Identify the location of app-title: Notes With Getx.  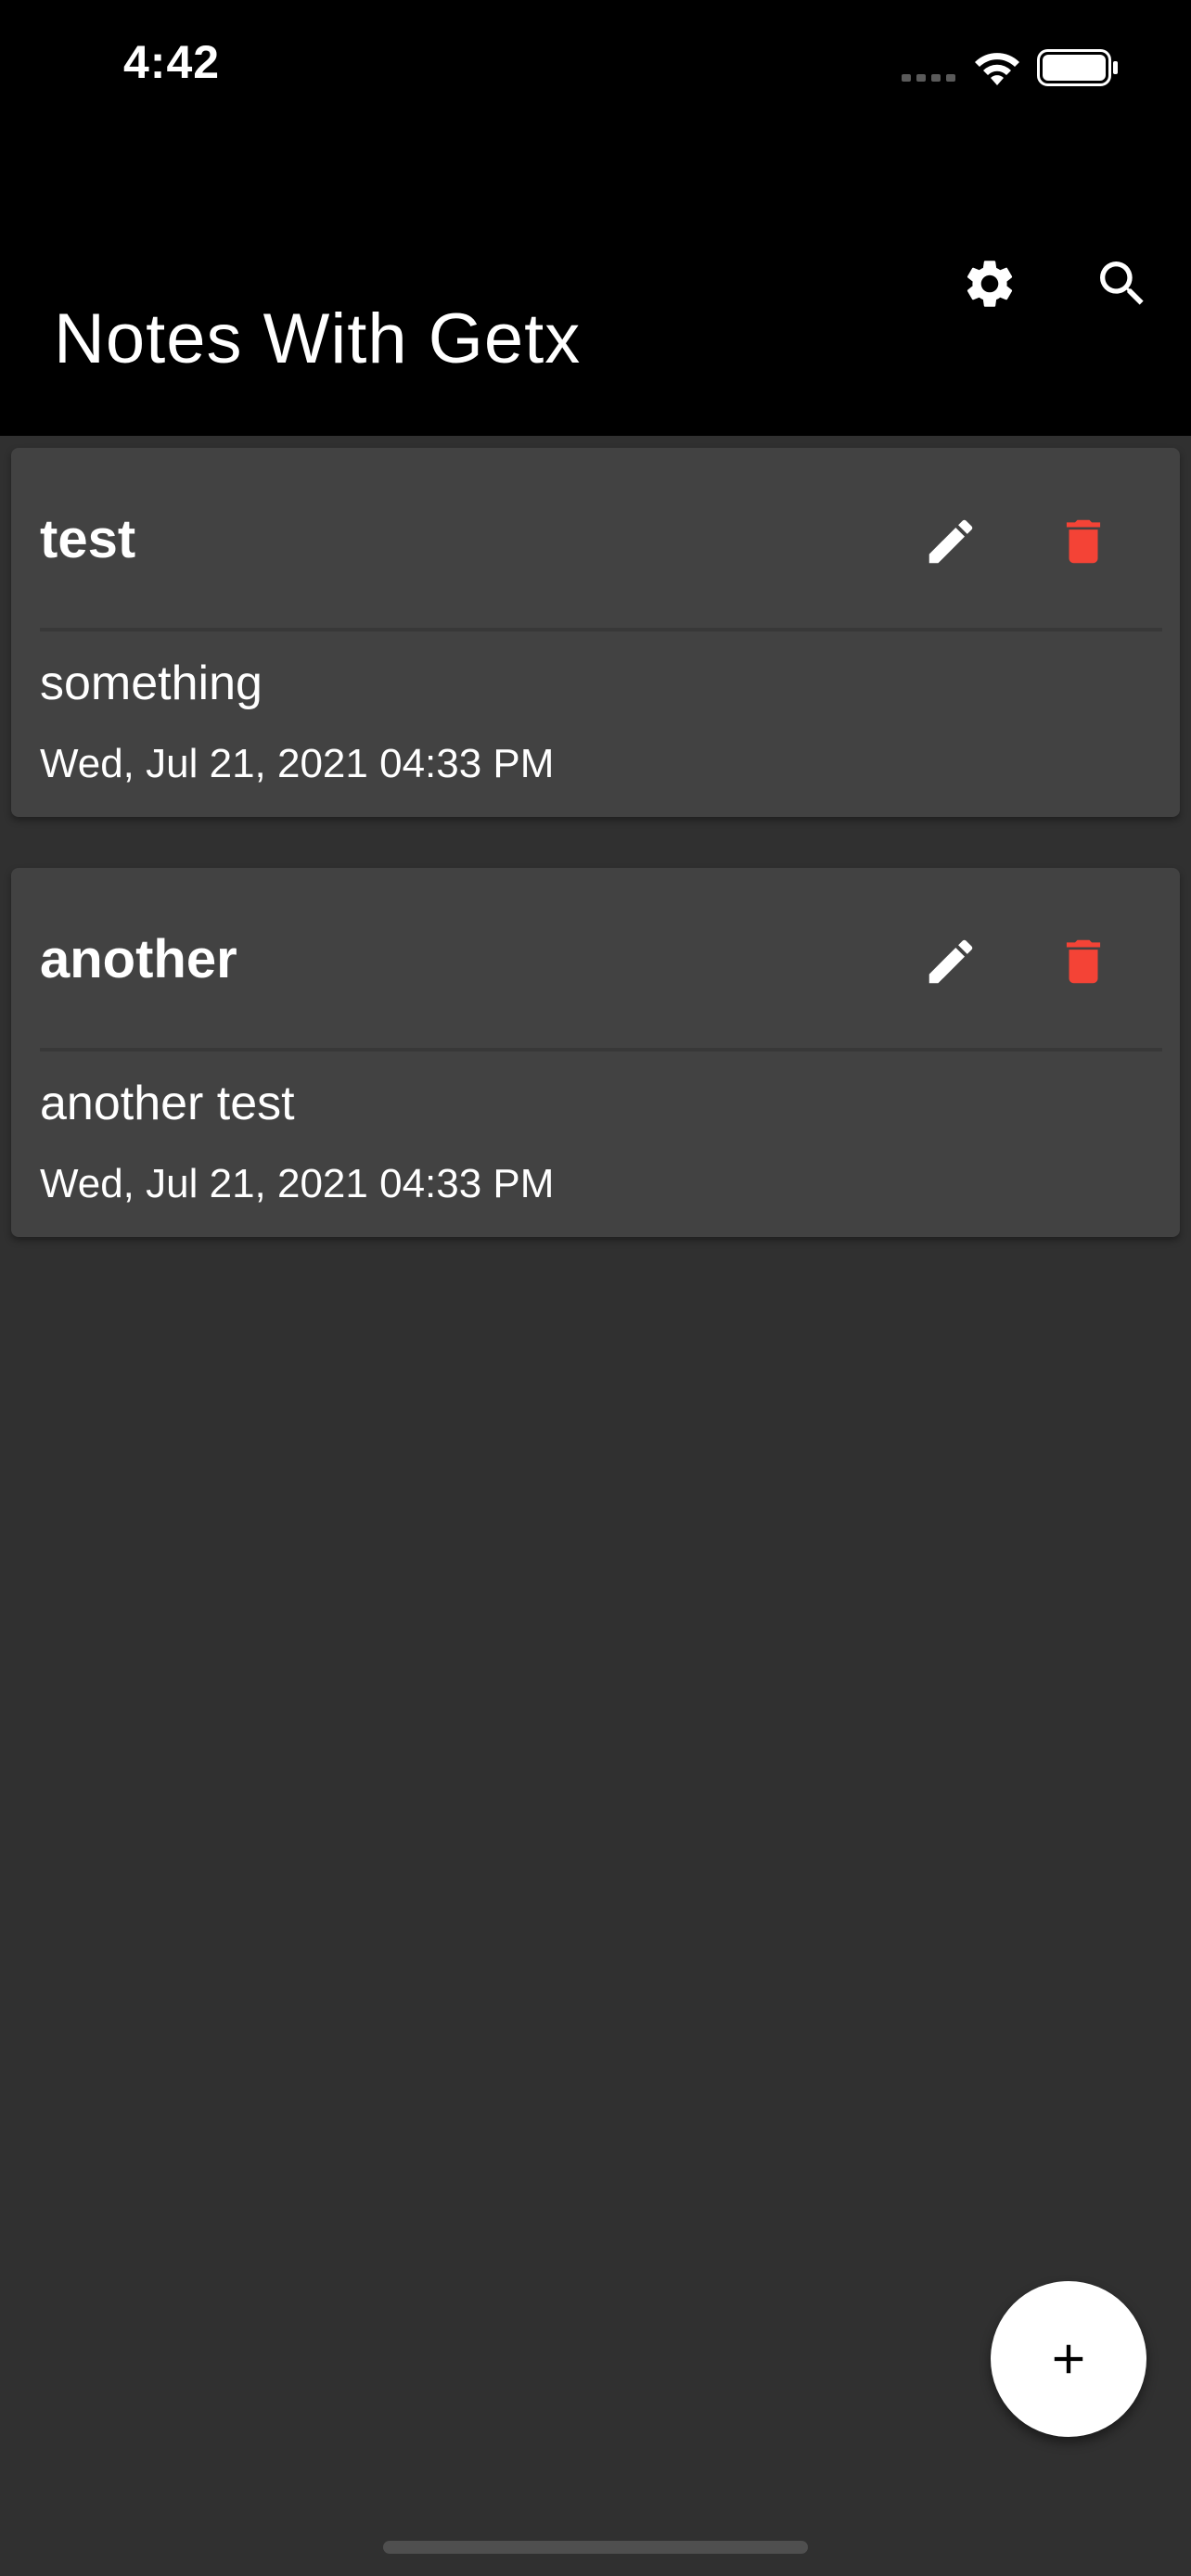
(318, 339).